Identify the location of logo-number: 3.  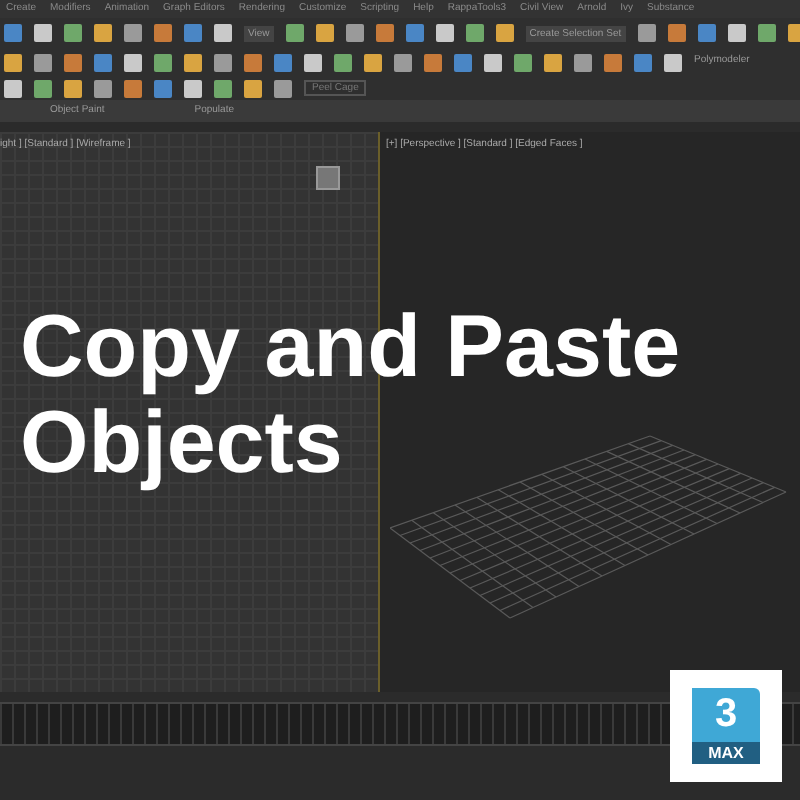
(726, 714).